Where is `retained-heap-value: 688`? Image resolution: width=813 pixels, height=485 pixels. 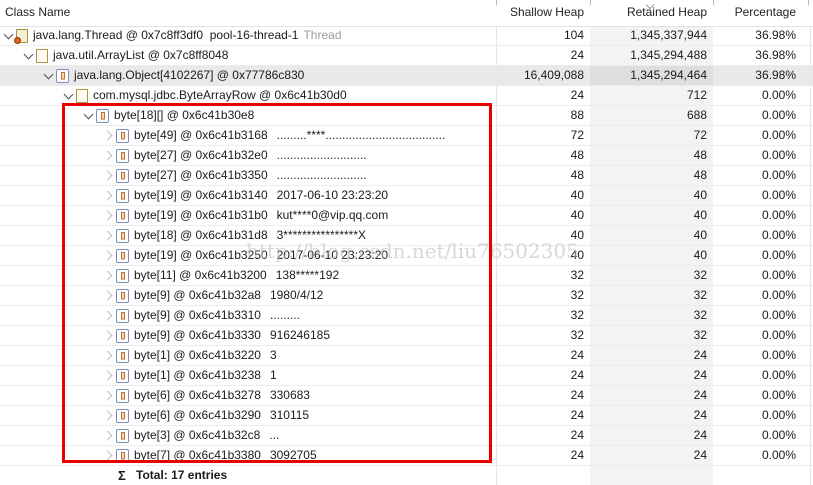
retained-heap-value: 688 is located at coordinates (696, 115).